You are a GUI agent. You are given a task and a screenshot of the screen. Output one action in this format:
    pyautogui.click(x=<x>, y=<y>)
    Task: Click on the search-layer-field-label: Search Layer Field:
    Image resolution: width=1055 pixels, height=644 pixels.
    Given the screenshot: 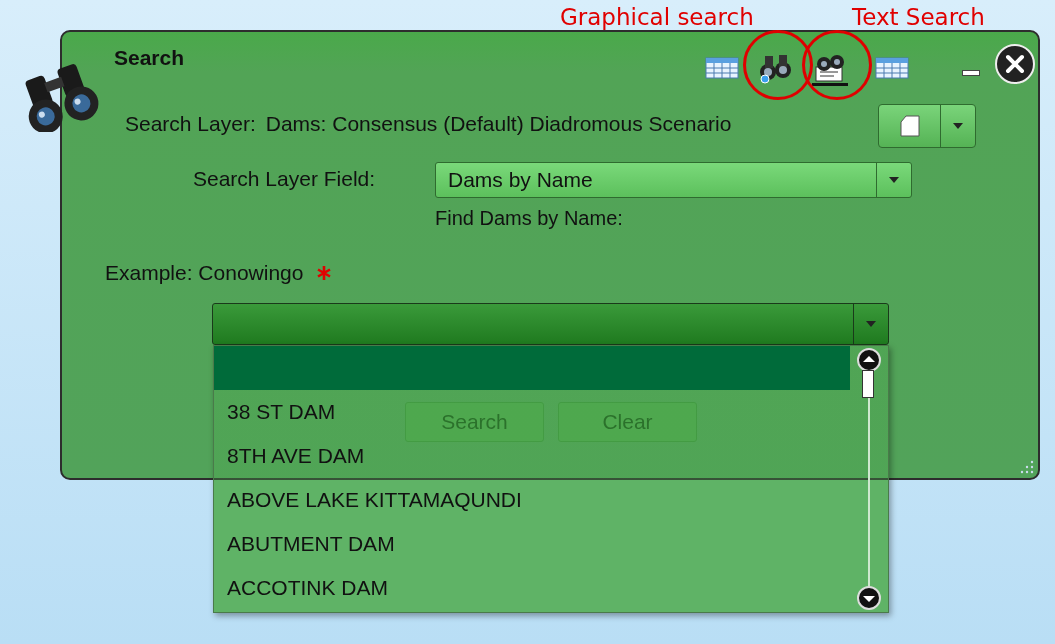 What is the action you would take?
    pyautogui.click(x=284, y=179)
    